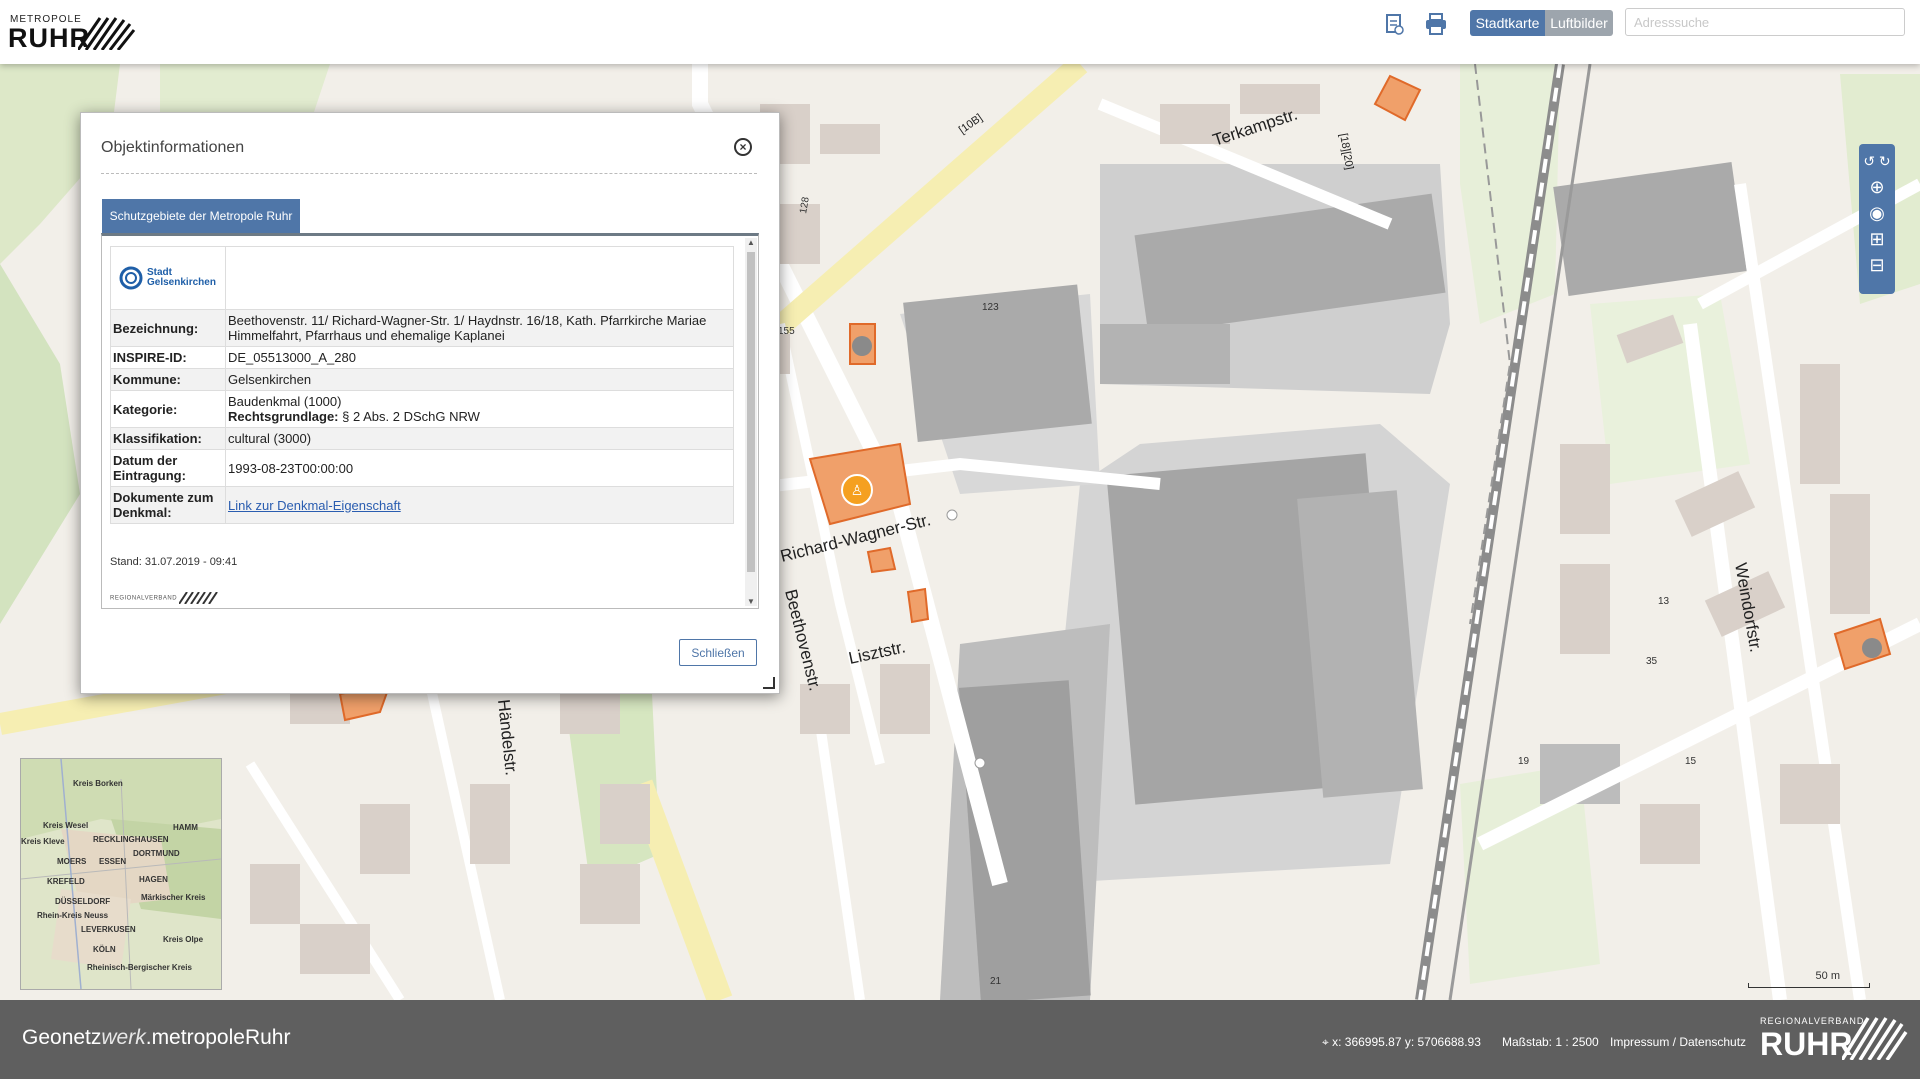 The image size is (1920, 1079). What do you see at coordinates (183, 939) in the screenshot?
I see `inset-label: Kreis Olpe` at bounding box center [183, 939].